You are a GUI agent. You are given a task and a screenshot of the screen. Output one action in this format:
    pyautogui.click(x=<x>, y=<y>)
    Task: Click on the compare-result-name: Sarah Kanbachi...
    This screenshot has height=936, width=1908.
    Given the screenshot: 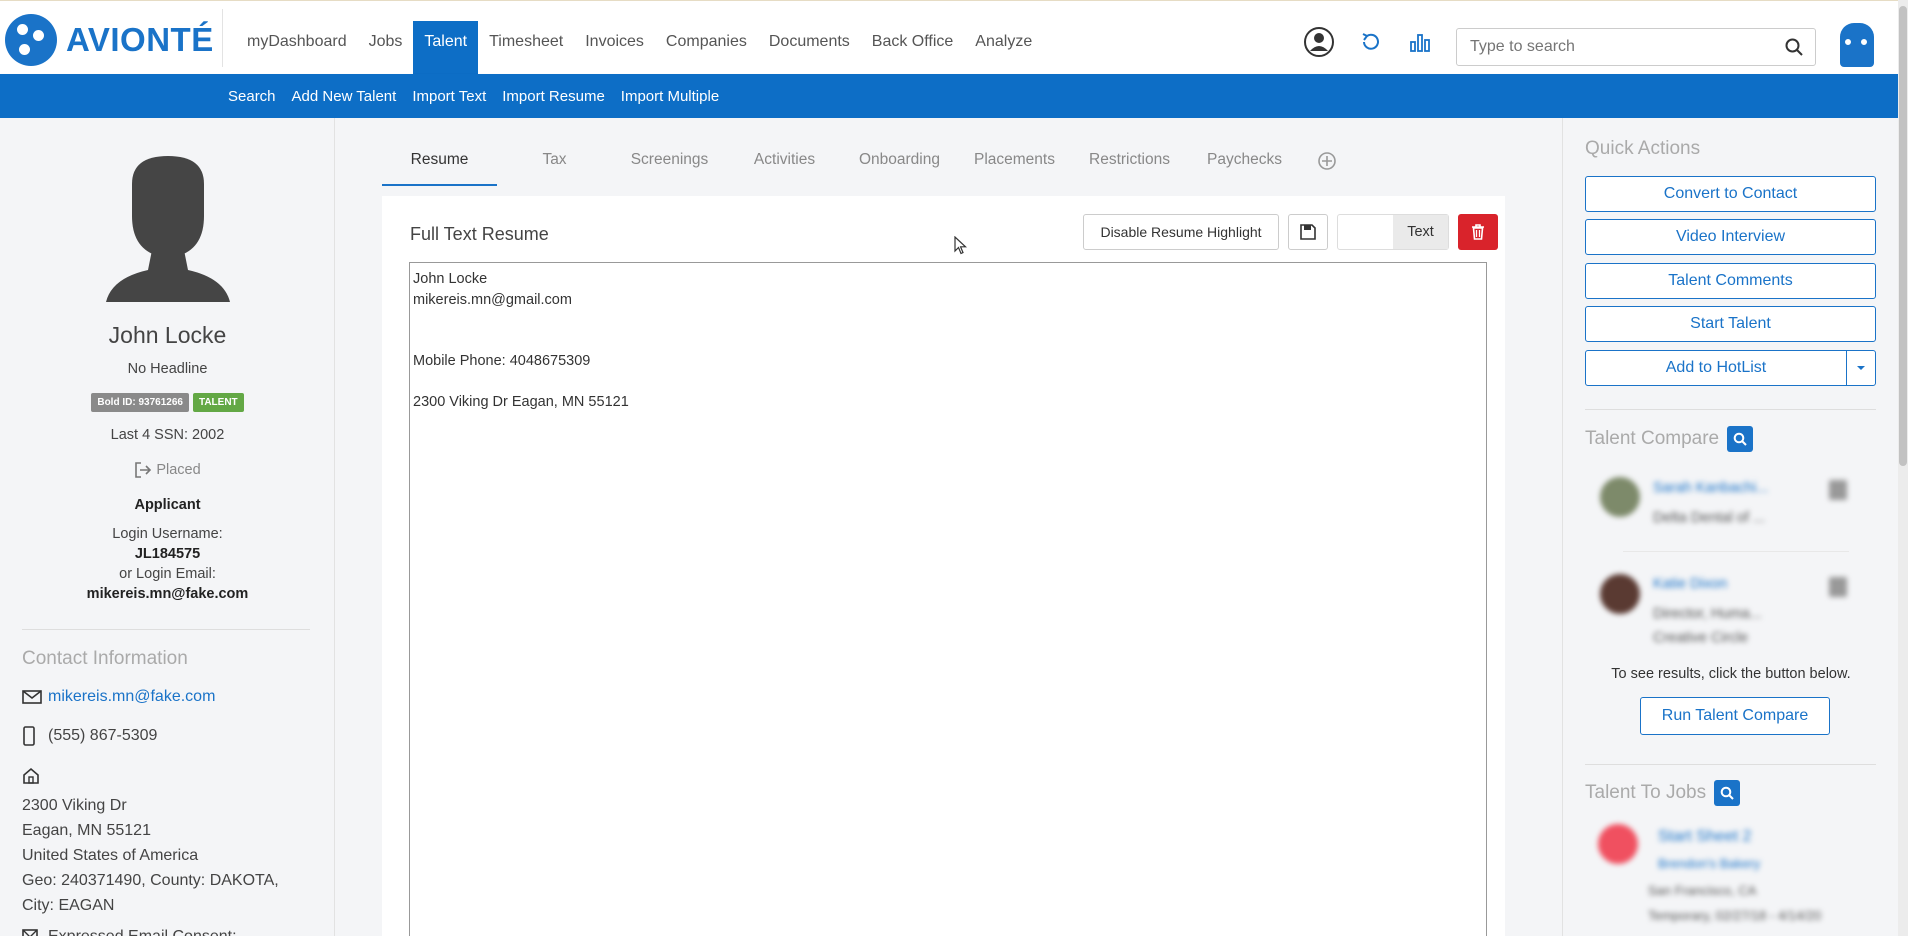 What is the action you would take?
    pyautogui.click(x=1710, y=488)
    